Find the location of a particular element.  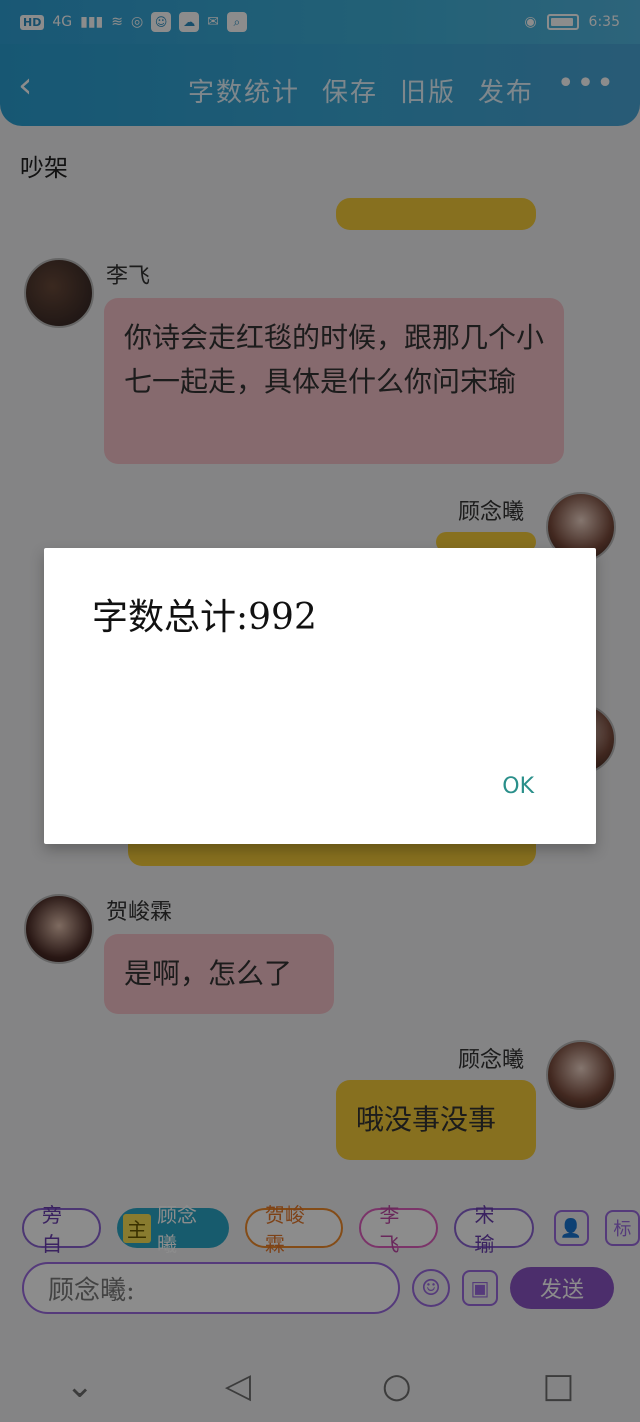

dialog-message: 字数总计:992 is located at coordinates (204, 617).